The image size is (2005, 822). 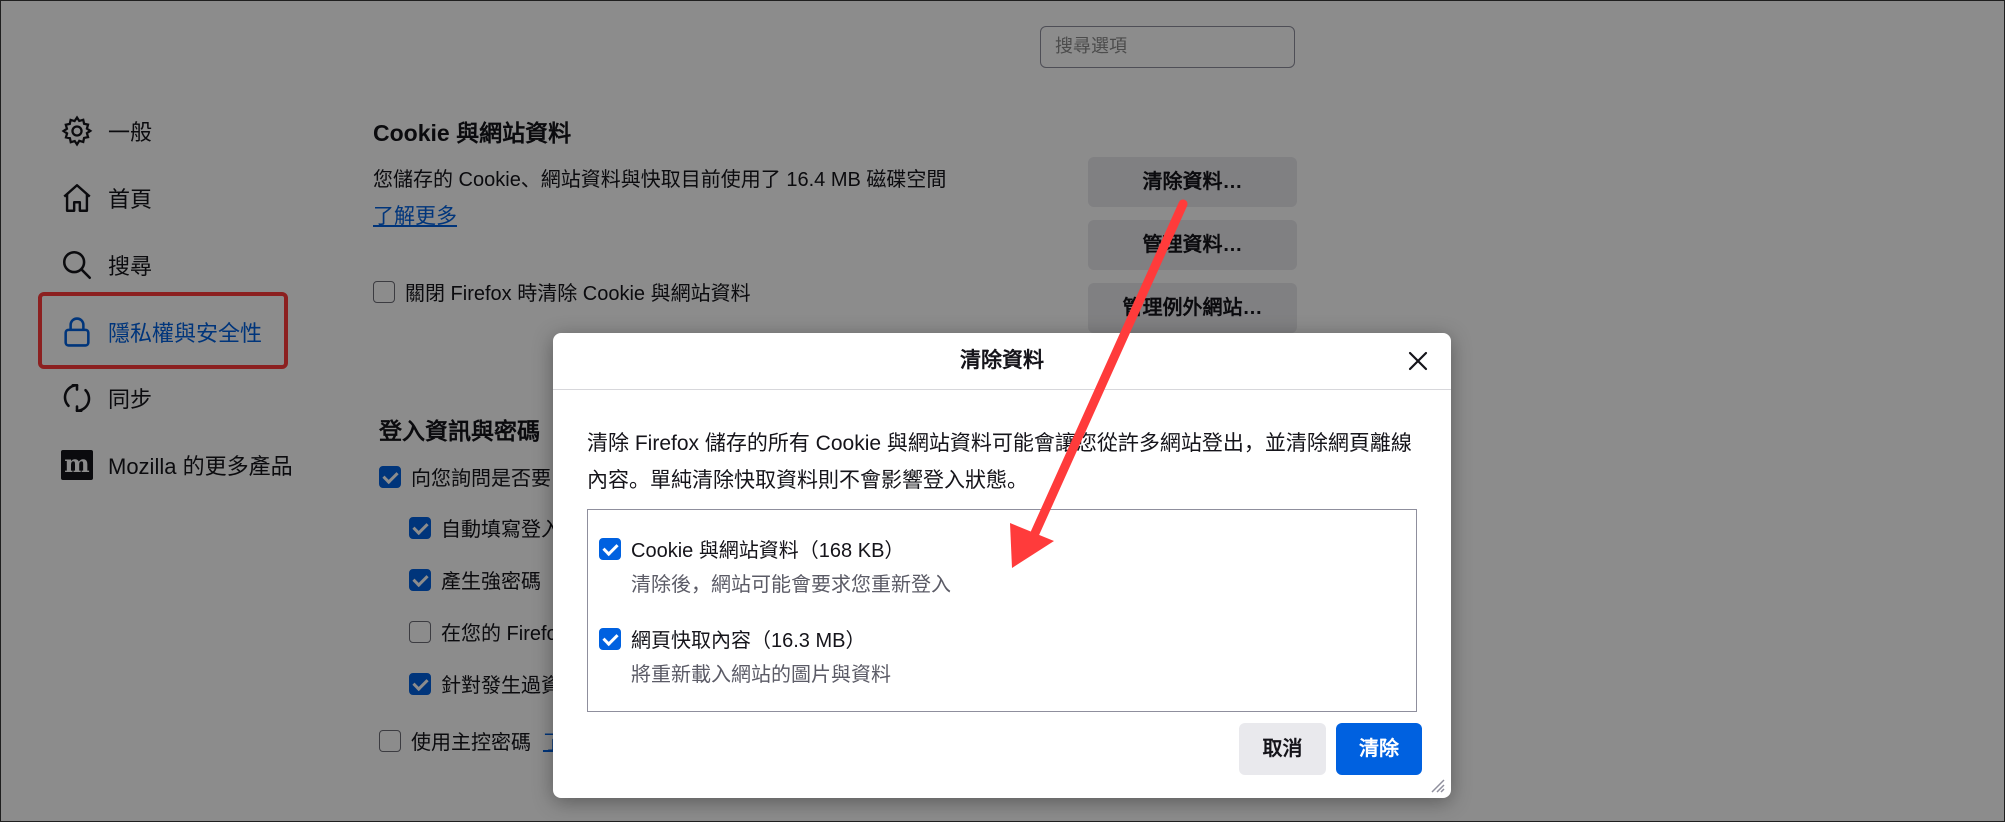 What do you see at coordinates (748, 641) in the screenshot?
I see `cache-option-label: 網頁快取內容（16.3 MB）` at bounding box center [748, 641].